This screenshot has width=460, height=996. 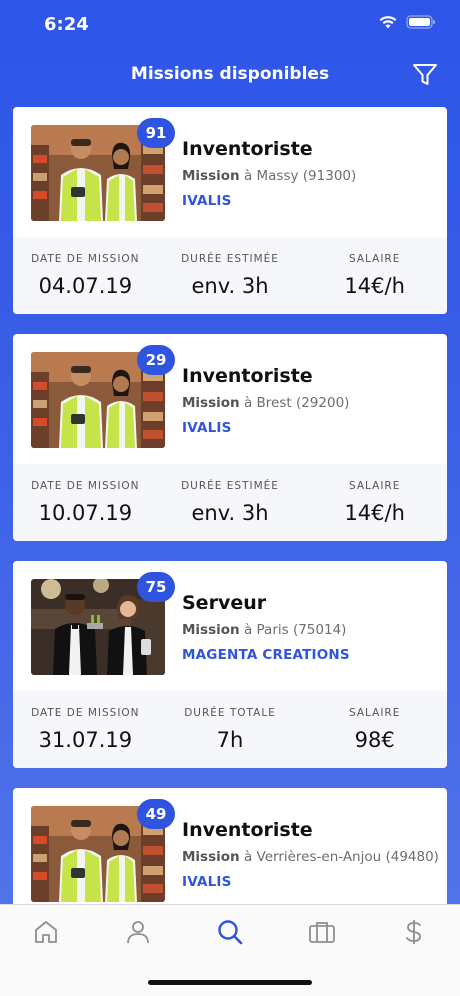 What do you see at coordinates (266, 655) in the screenshot?
I see `company-name: MAGENTA CREATIONS` at bounding box center [266, 655].